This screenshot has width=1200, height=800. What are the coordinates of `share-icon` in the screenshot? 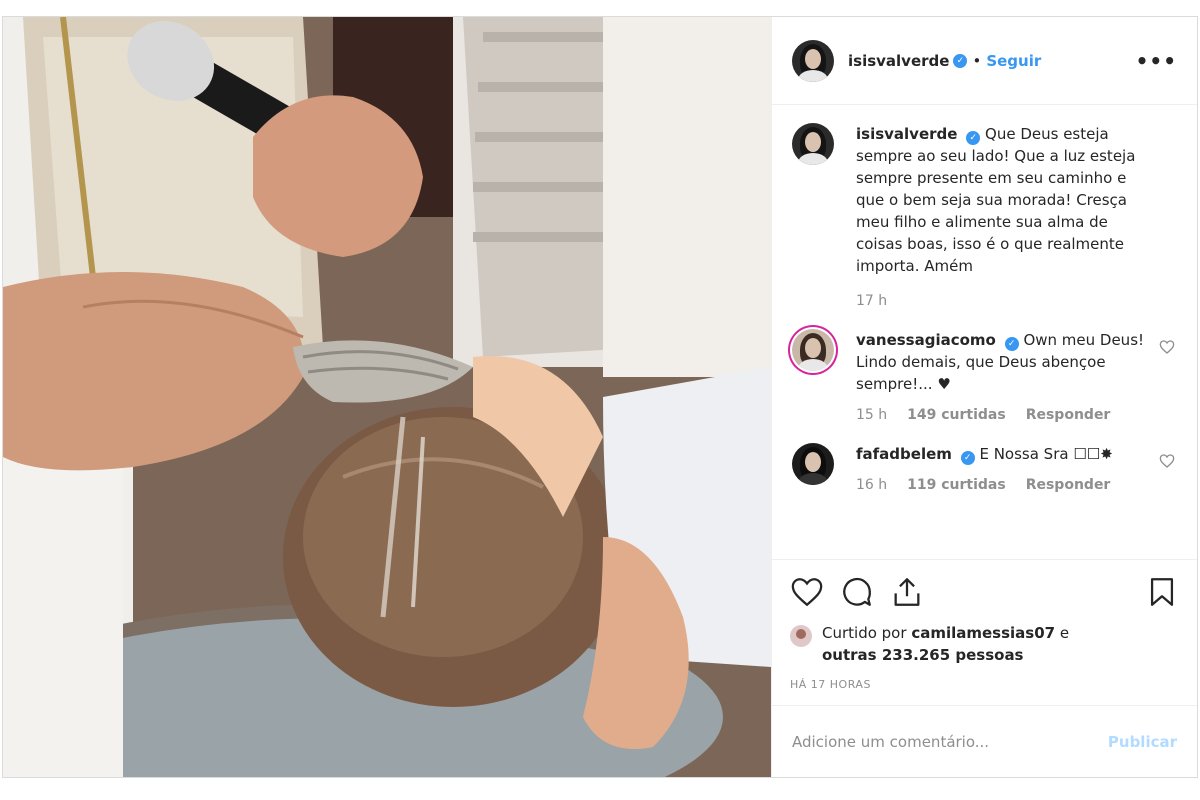 It's located at (907, 592).